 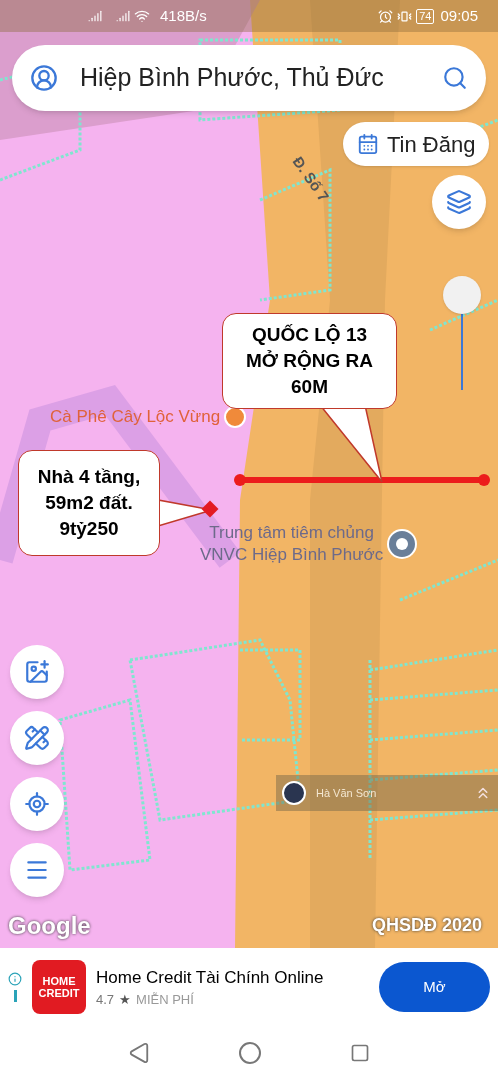 What do you see at coordinates (309, 361) in the screenshot?
I see `callout-text: QUỐC LỘ 13 MỞ RỘNG RA 60M` at bounding box center [309, 361].